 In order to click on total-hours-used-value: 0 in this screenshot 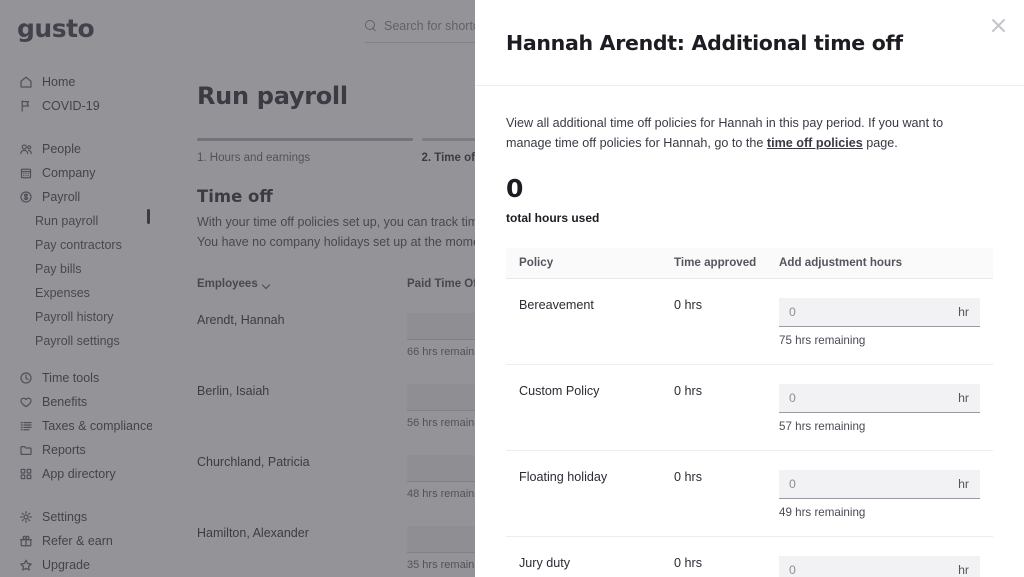, I will do `click(515, 188)`.